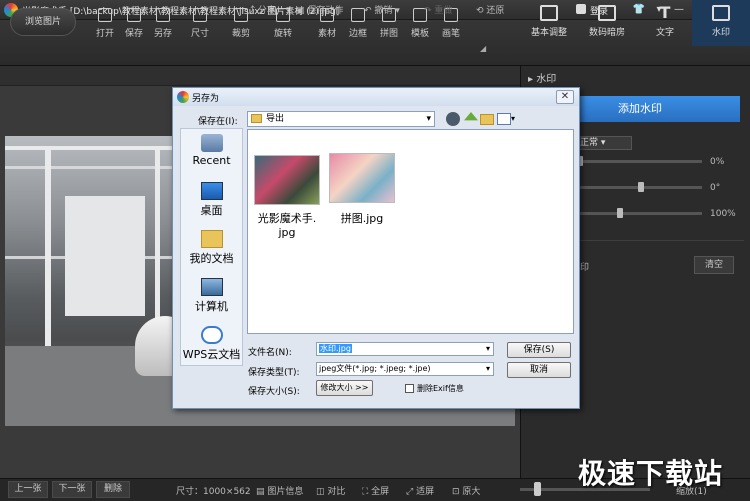  I want to click on folder-icon, so click(256, 118).